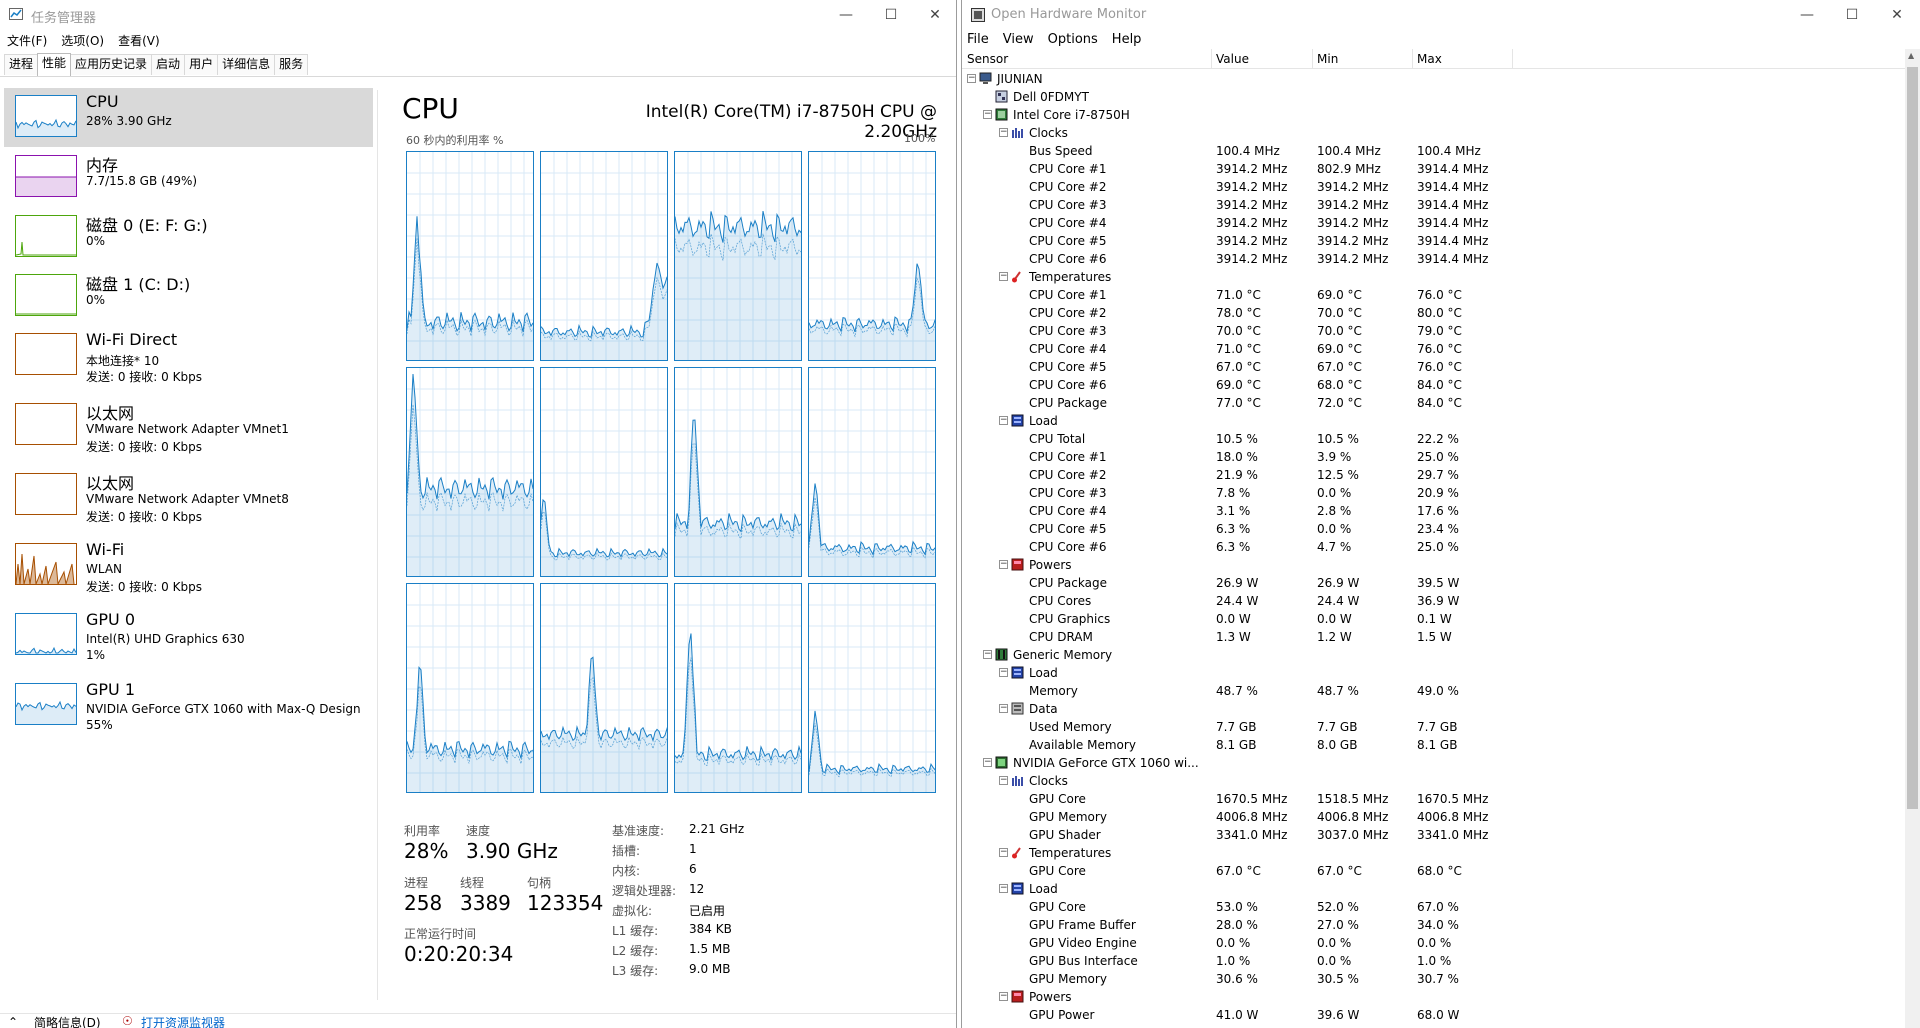 The image size is (1920, 1028). I want to click on tab-details: 详细信息, so click(246, 64).